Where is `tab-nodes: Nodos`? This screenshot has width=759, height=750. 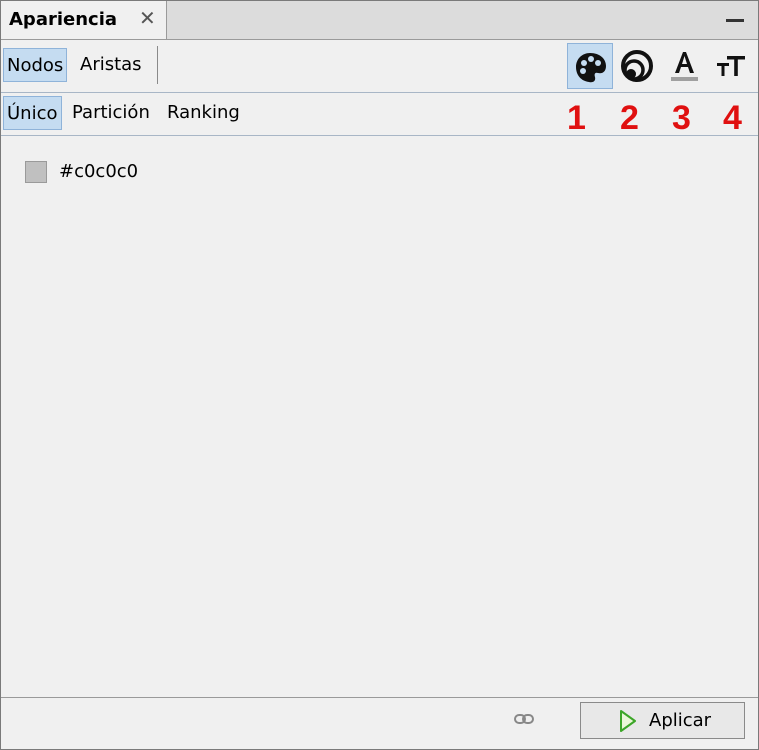 tab-nodes: Nodos is located at coordinates (35, 65).